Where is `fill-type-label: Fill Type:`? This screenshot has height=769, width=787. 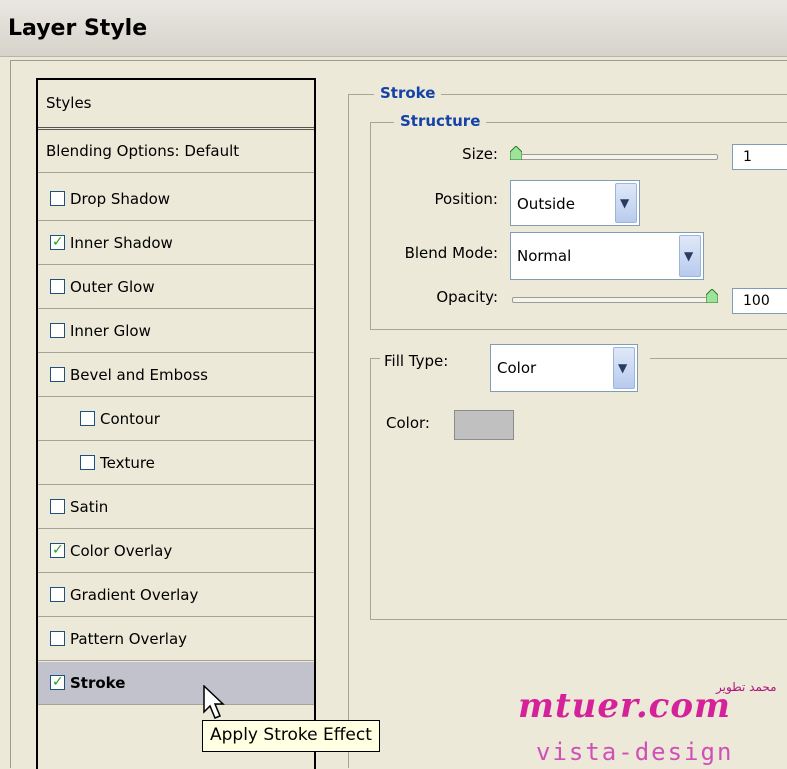 fill-type-label: Fill Type: is located at coordinates (416, 361).